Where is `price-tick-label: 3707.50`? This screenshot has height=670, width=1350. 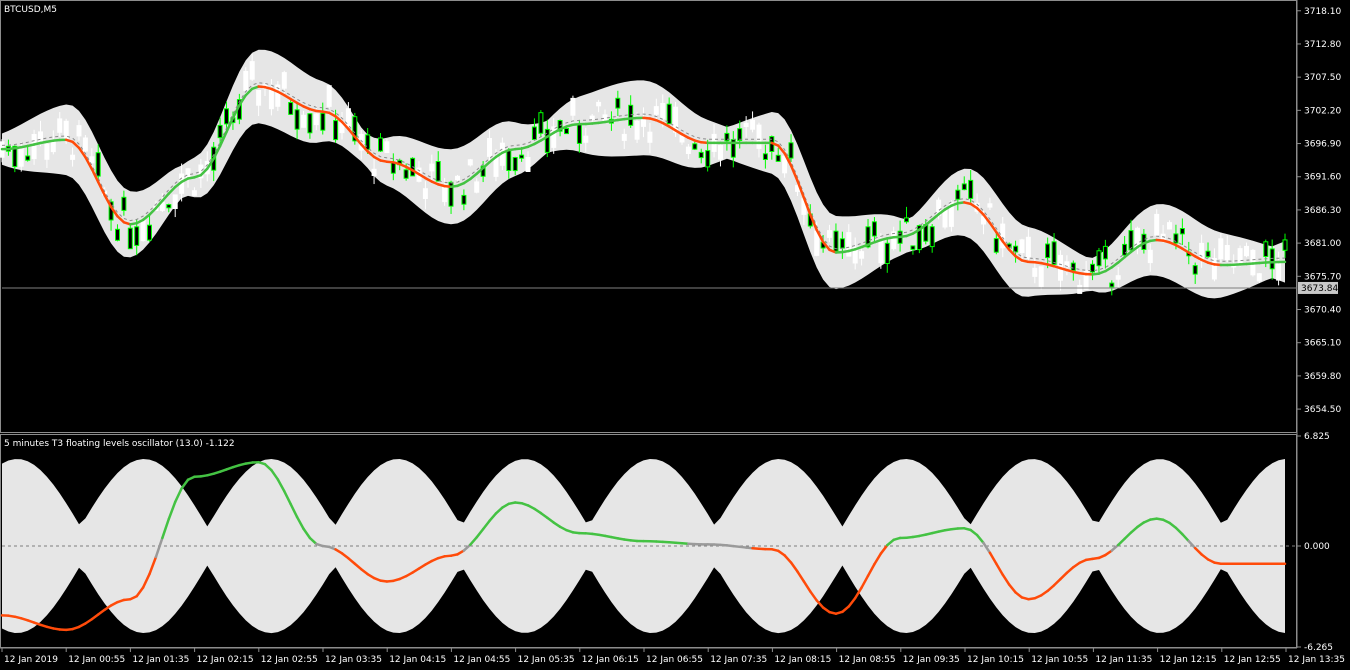 price-tick-label: 3707.50 is located at coordinates (1322, 78).